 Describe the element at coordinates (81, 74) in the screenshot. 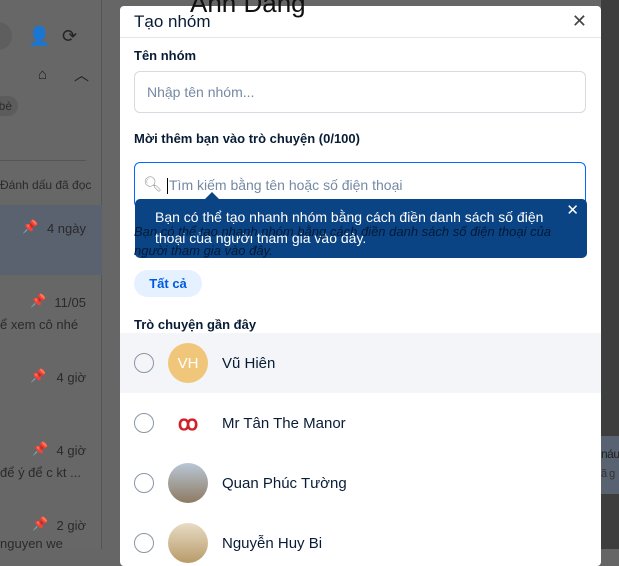

I see `chevron-up-icon: ︿` at that location.